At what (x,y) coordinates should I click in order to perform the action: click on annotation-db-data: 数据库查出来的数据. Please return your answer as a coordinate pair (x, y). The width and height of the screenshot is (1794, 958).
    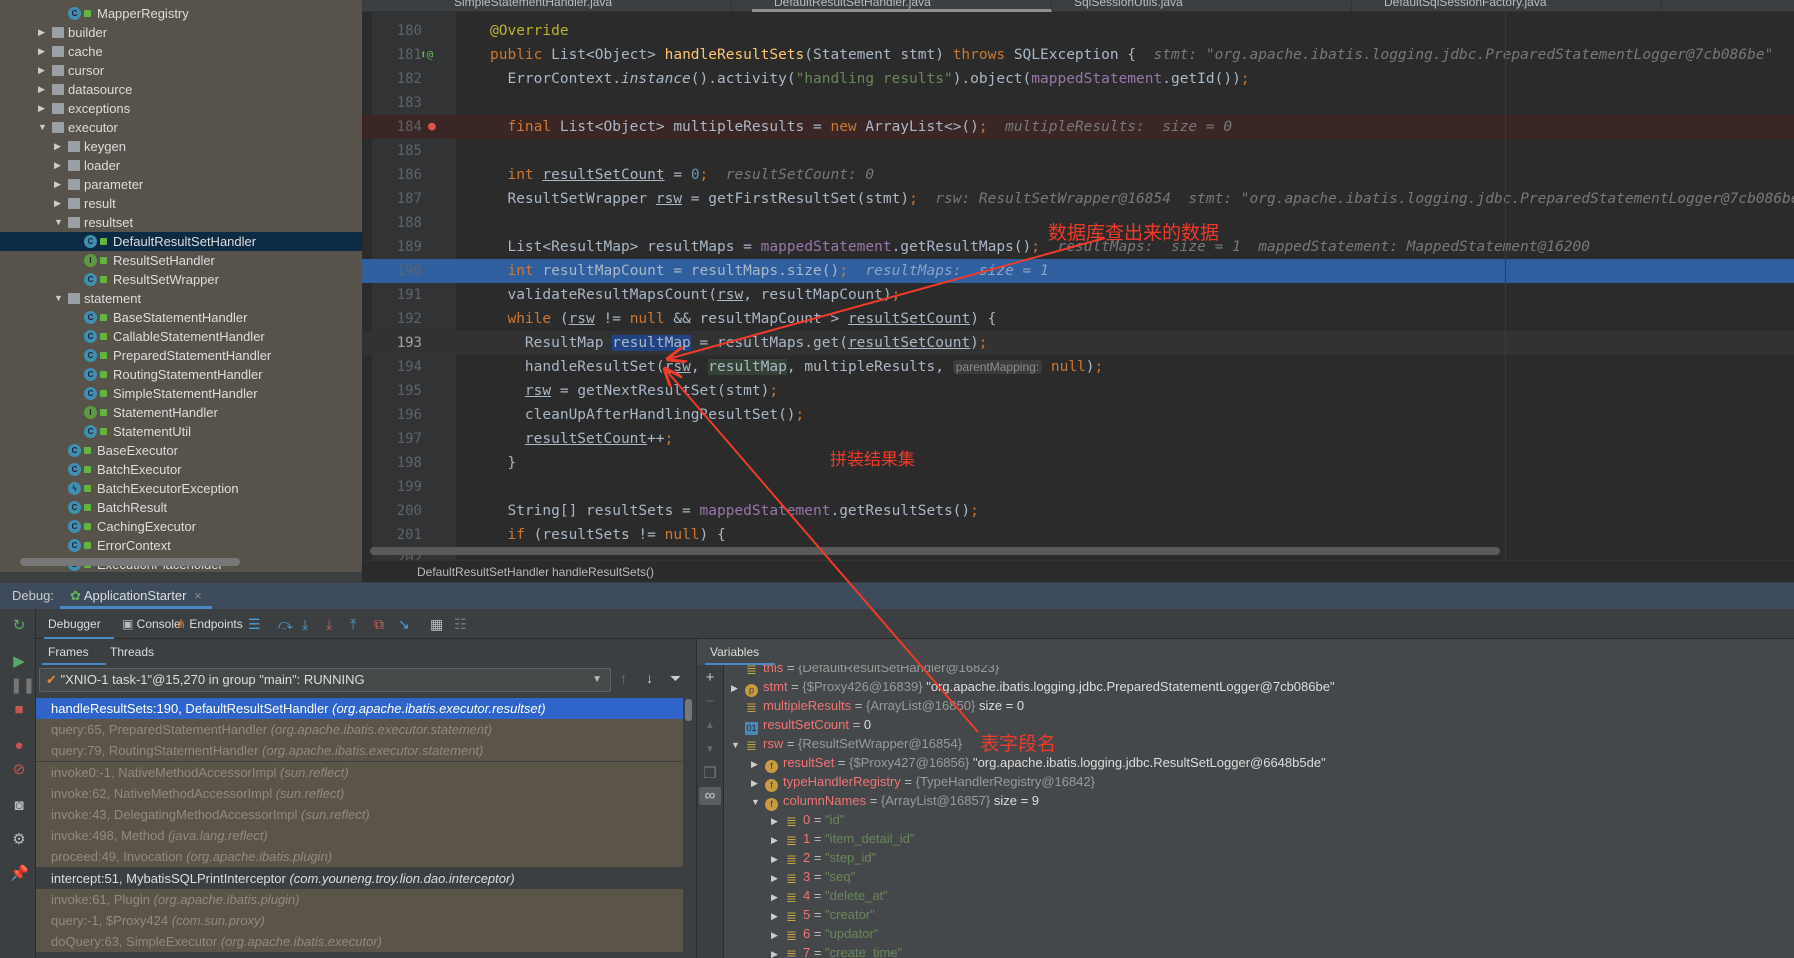
    Looking at the image, I should click on (1134, 233).